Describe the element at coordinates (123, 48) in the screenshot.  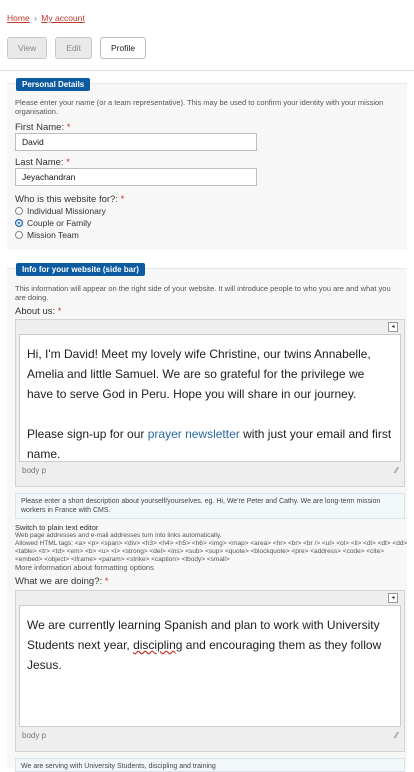
I see `tab-profile: Profile` at that location.